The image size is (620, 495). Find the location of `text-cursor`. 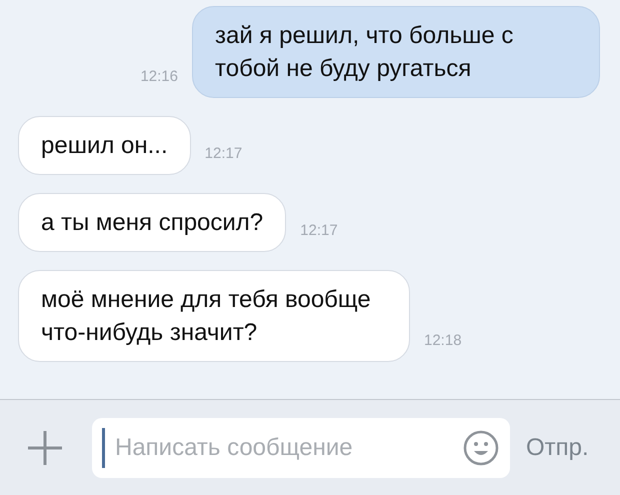

text-cursor is located at coordinates (103, 448).